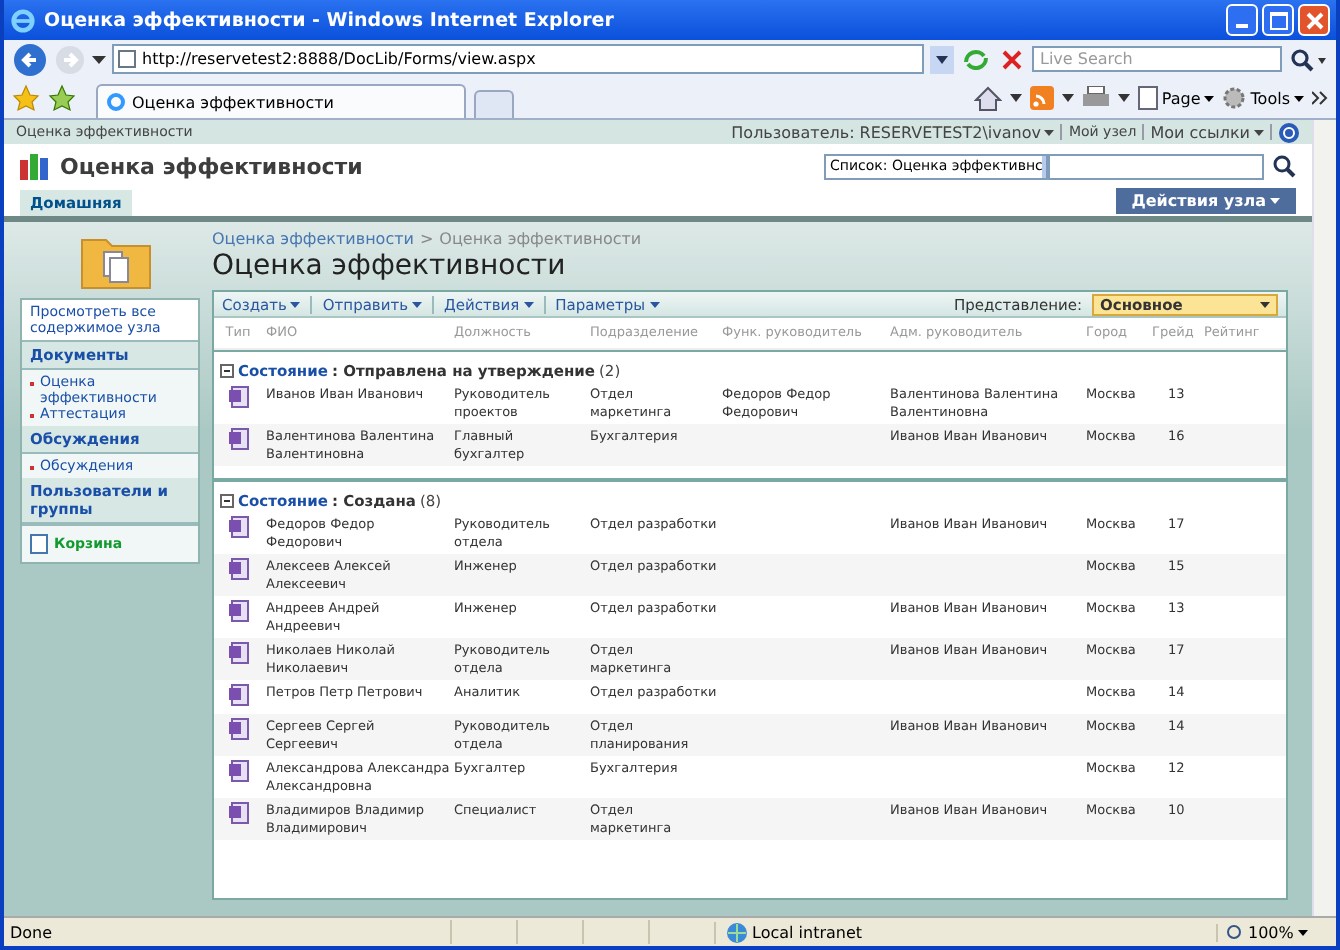 The width and height of the screenshot is (1340, 950). I want to click on magnifier-icon, so click(1235, 932).